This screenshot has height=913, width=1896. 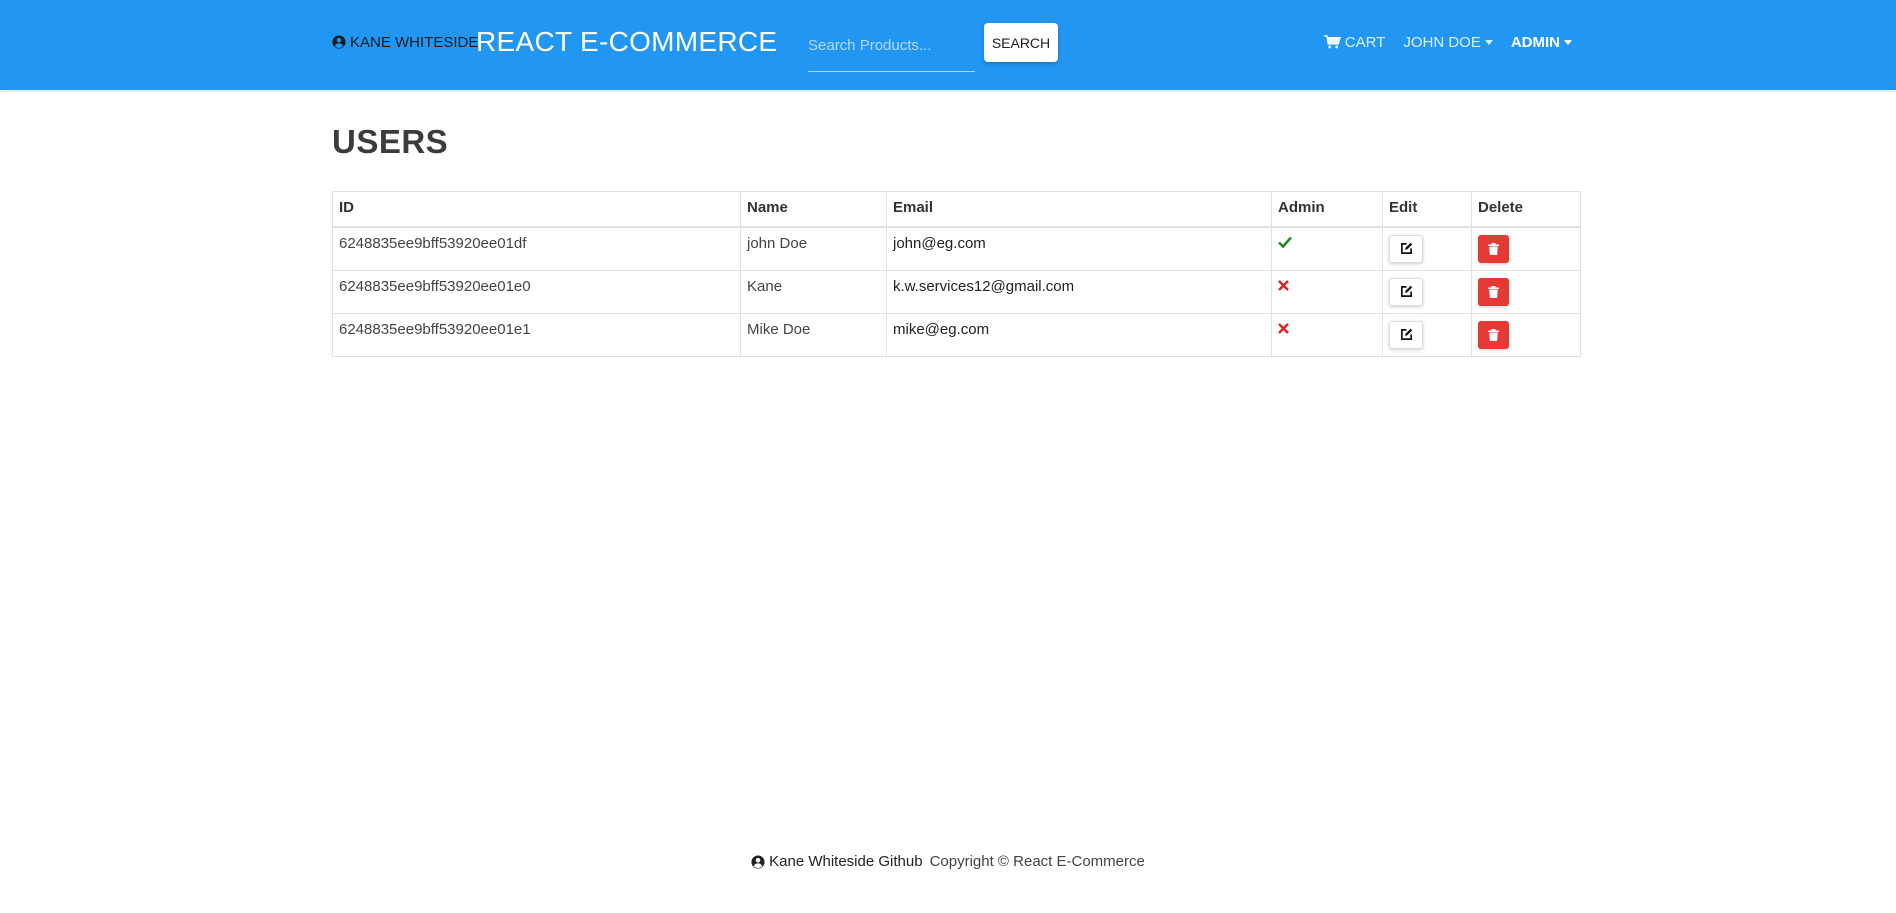 I want to click on column-header-email: Email, so click(x=1079, y=209).